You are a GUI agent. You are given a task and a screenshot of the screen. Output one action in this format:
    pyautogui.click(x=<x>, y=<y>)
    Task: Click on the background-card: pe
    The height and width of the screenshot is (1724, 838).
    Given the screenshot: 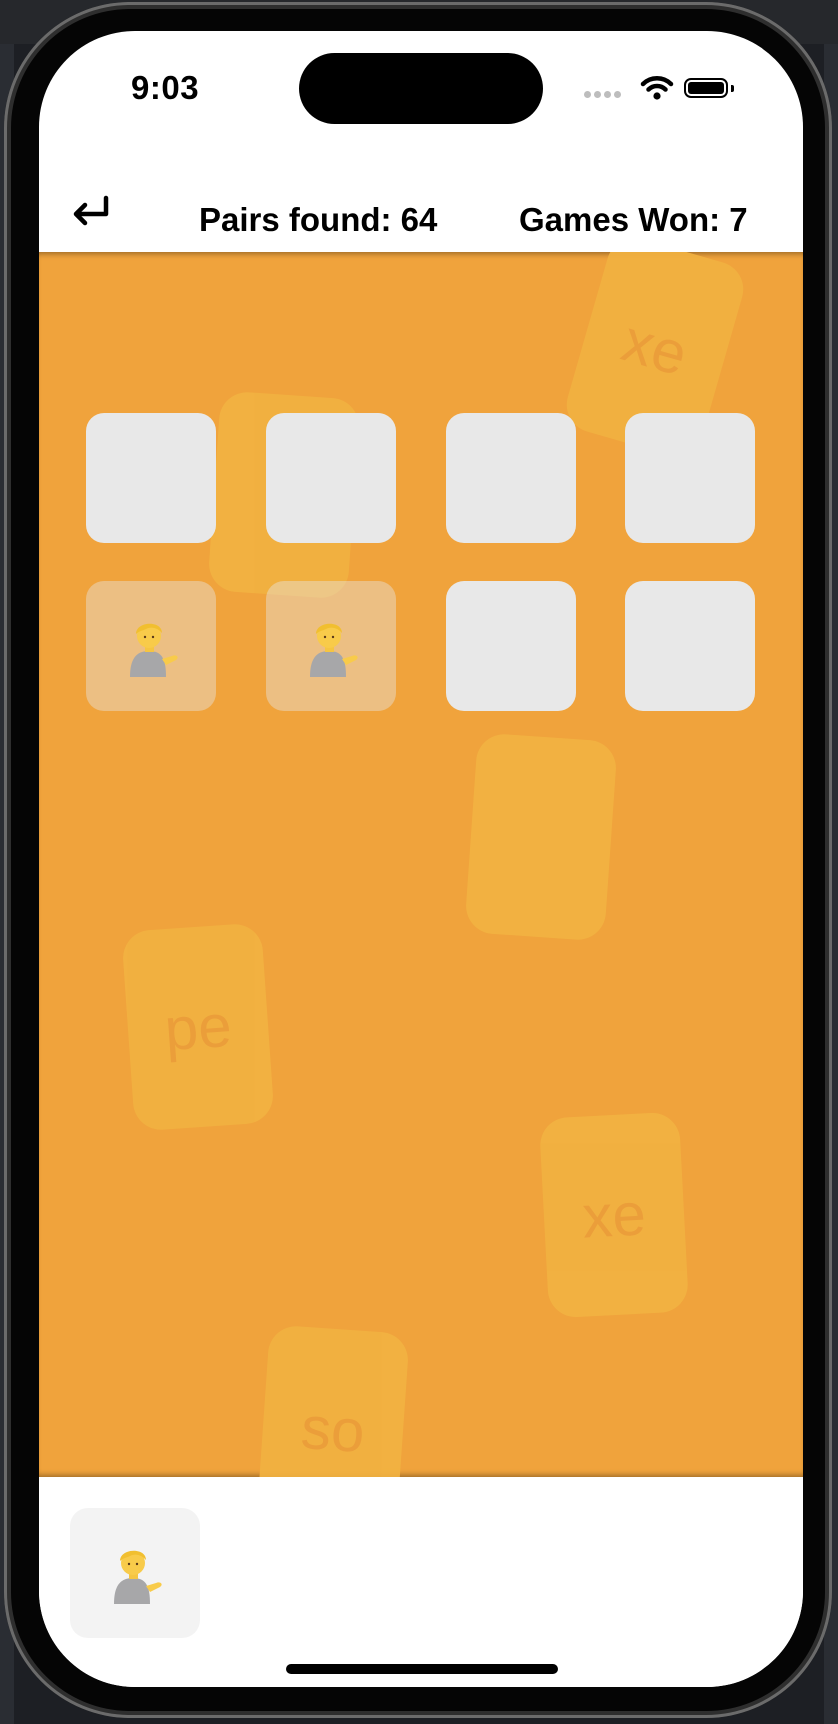 What is the action you would take?
    pyautogui.click(x=198, y=1027)
    